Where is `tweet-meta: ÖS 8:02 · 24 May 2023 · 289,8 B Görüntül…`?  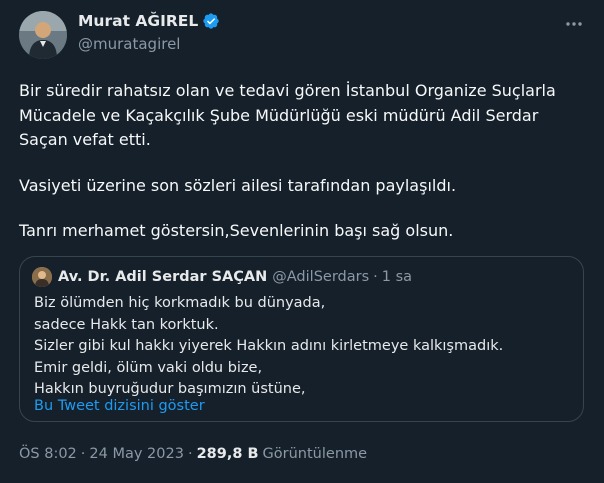
tweet-meta: ÖS 8:02 · 24 May 2023 · 289,8 B Görüntül… is located at coordinates (193, 454).